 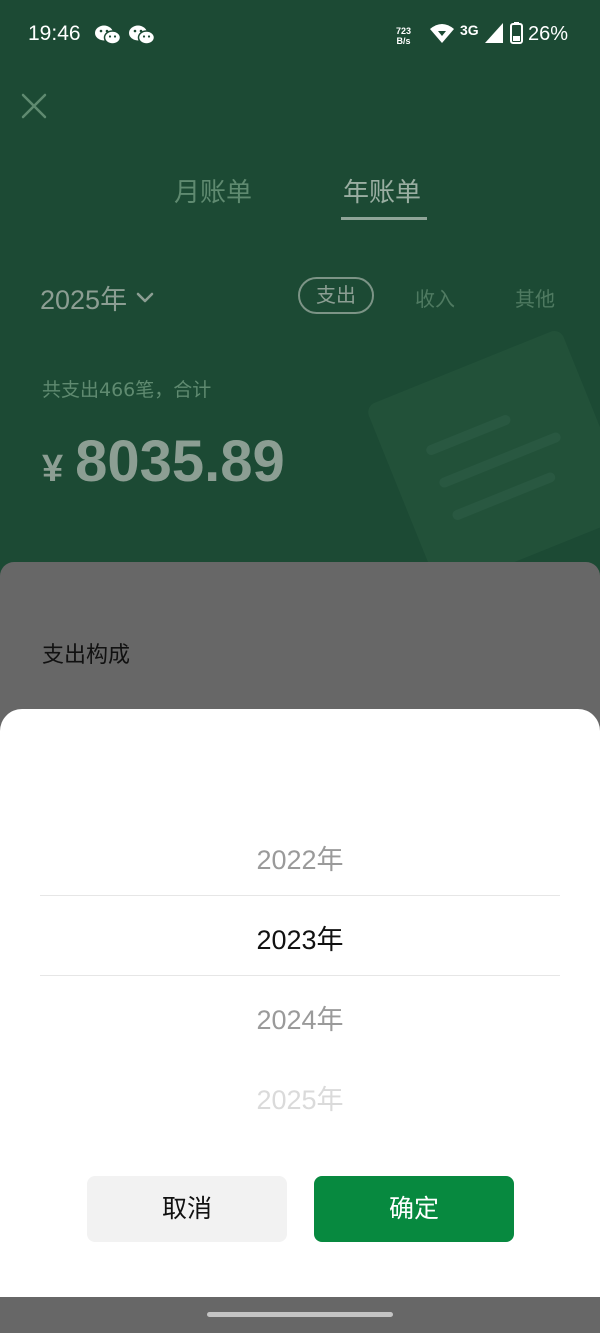 What do you see at coordinates (535, 297) in the screenshot?
I see `filter-other: 其他` at bounding box center [535, 297].